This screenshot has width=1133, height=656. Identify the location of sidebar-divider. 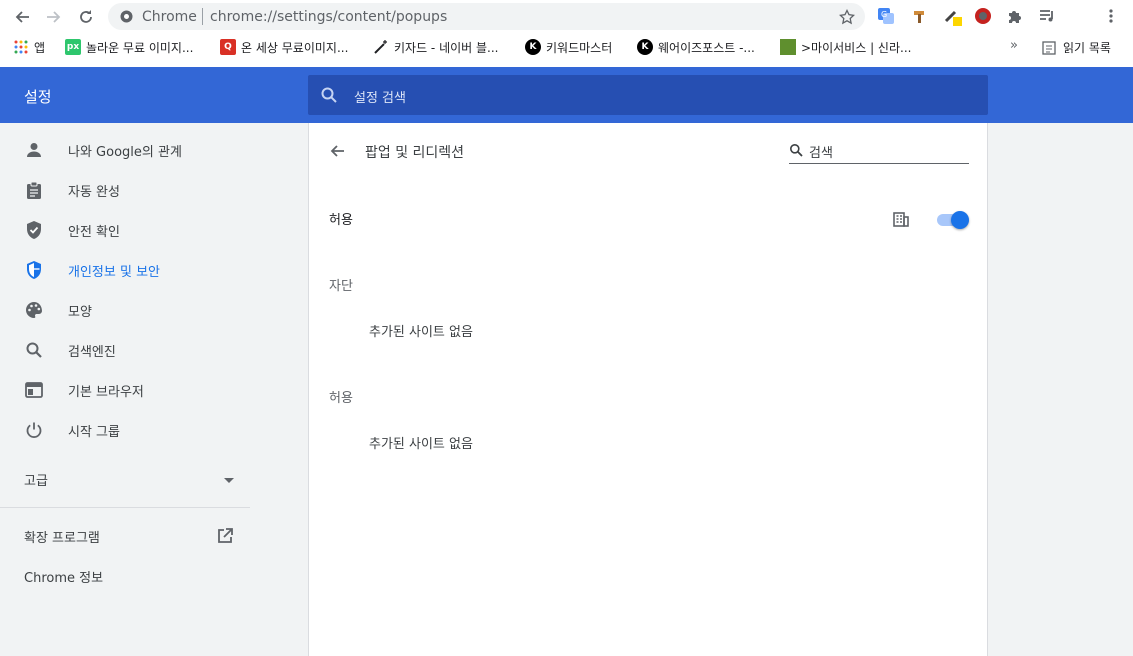
(125, 507).